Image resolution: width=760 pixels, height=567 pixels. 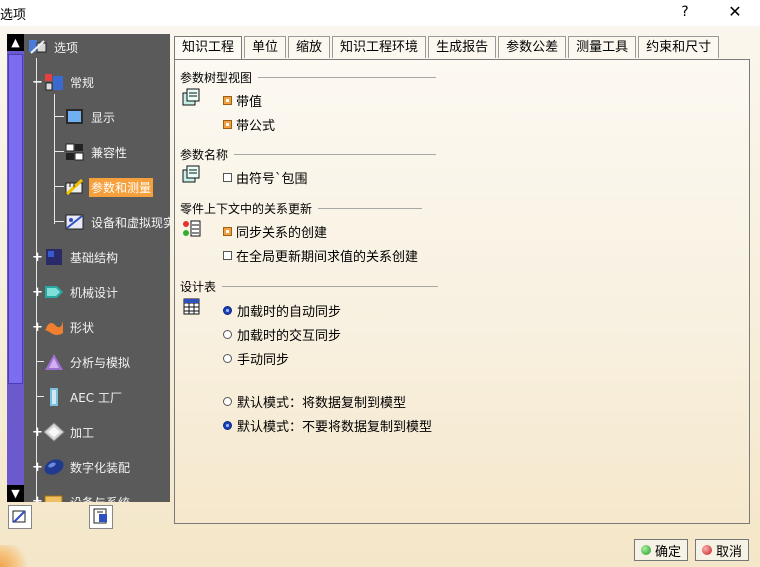 I want to click on tree-scrollbar: ▲ ▼, so click(x=15, y=268).